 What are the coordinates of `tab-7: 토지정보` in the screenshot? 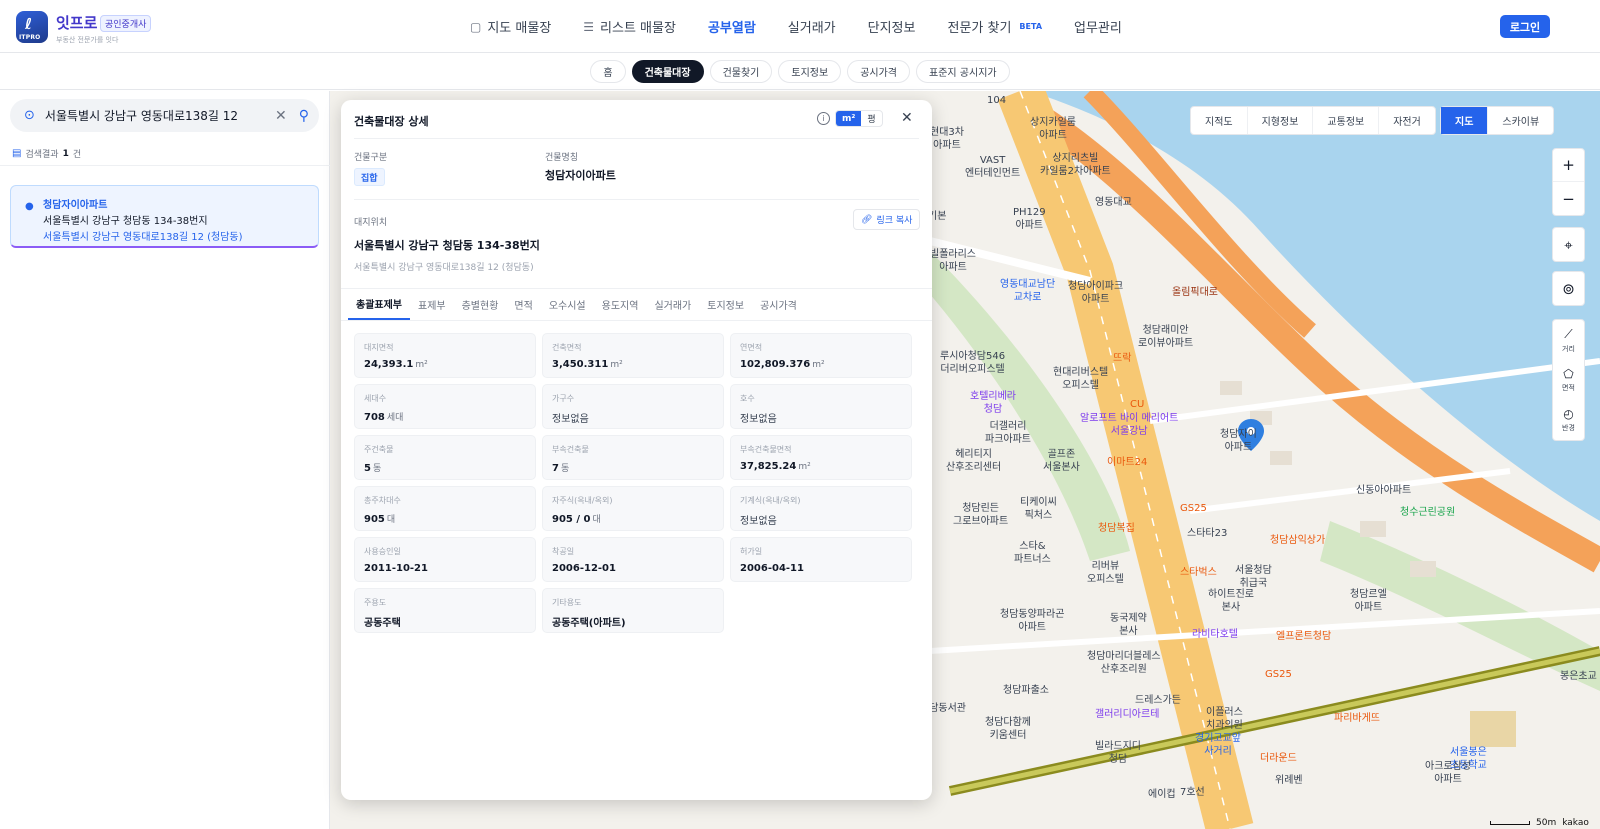 It's located at (725, 304).